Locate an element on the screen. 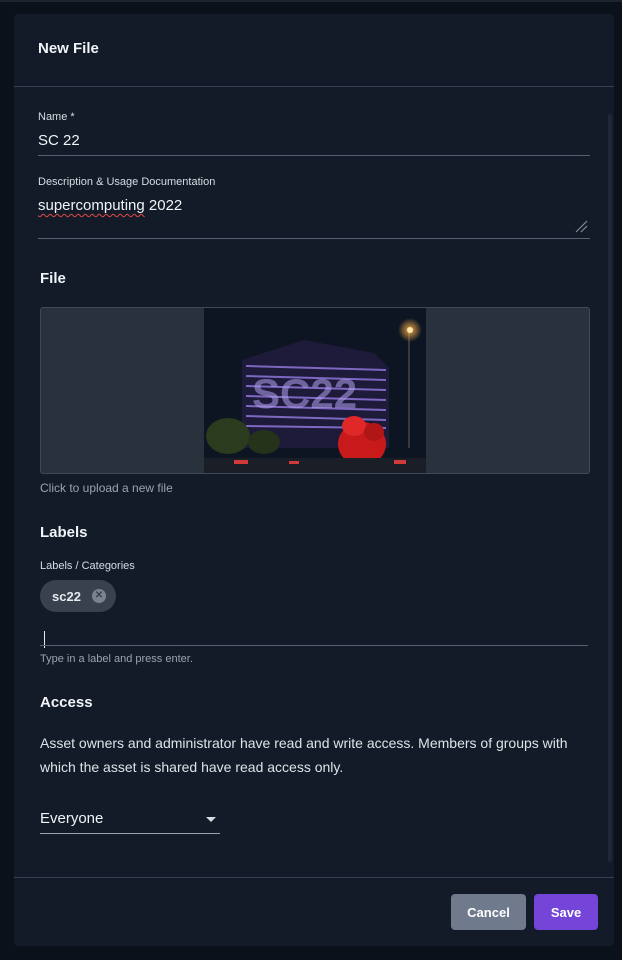 The image size is (622, 960). labels-hint: Type in a label and press enter. is located at coordinates (116, 659).